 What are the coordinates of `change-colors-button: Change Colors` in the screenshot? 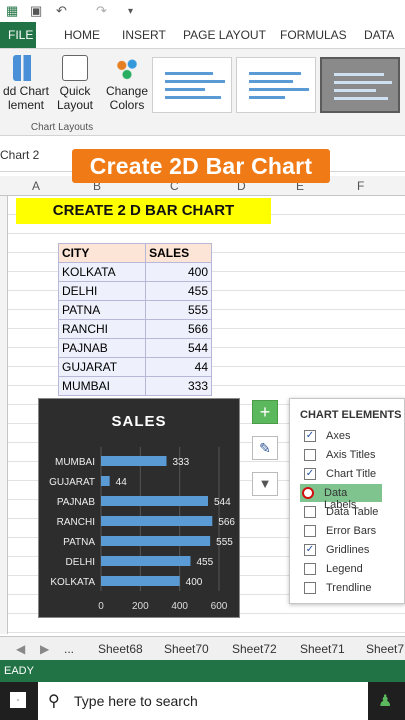 It's located at (127, 83).